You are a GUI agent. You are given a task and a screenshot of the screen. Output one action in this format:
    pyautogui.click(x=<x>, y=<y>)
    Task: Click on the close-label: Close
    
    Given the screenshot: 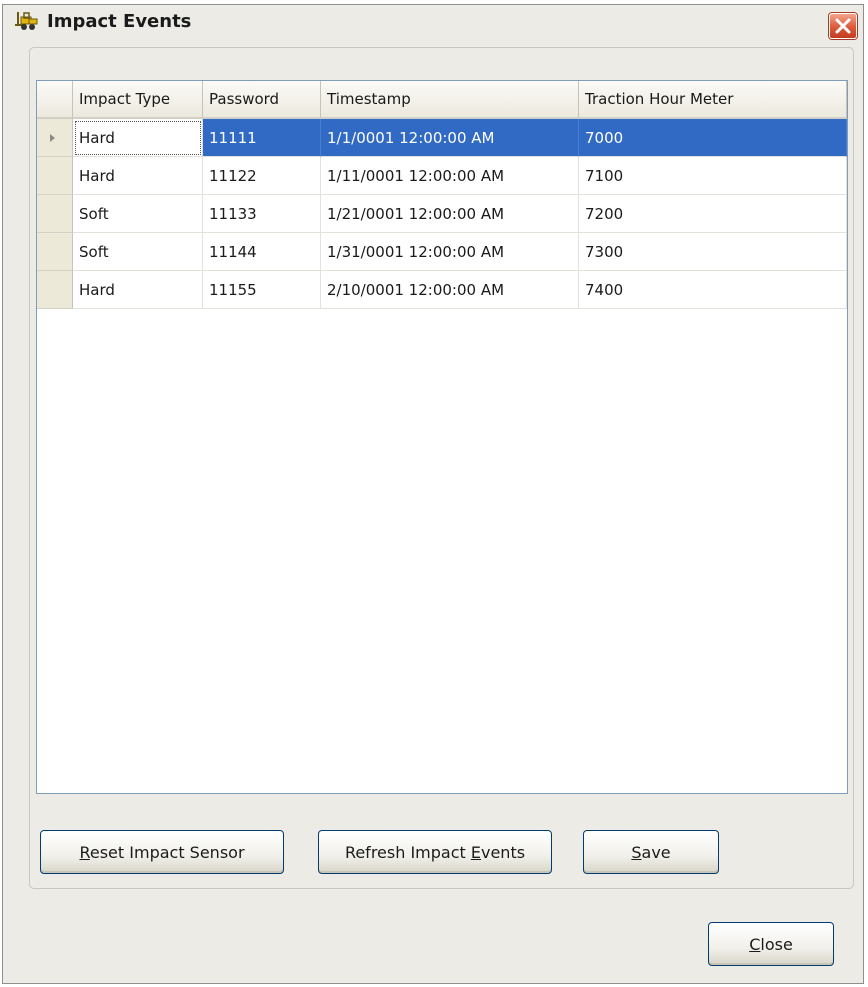 What is the action you would take?
    pyautogui.click(x=771, y=944)
    